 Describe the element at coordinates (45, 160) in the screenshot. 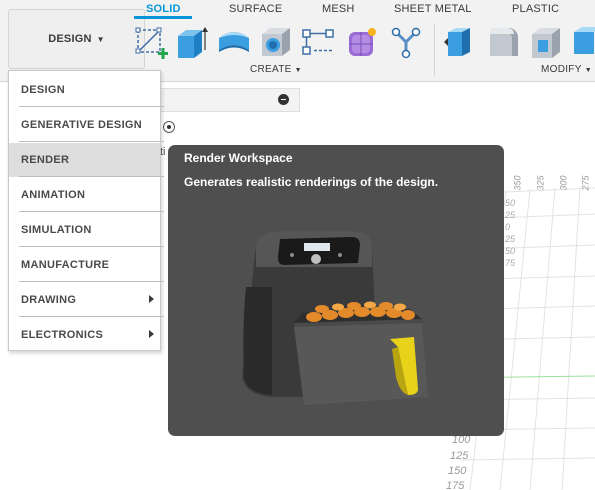

I see `menu-item-label: RENDER` at that location.